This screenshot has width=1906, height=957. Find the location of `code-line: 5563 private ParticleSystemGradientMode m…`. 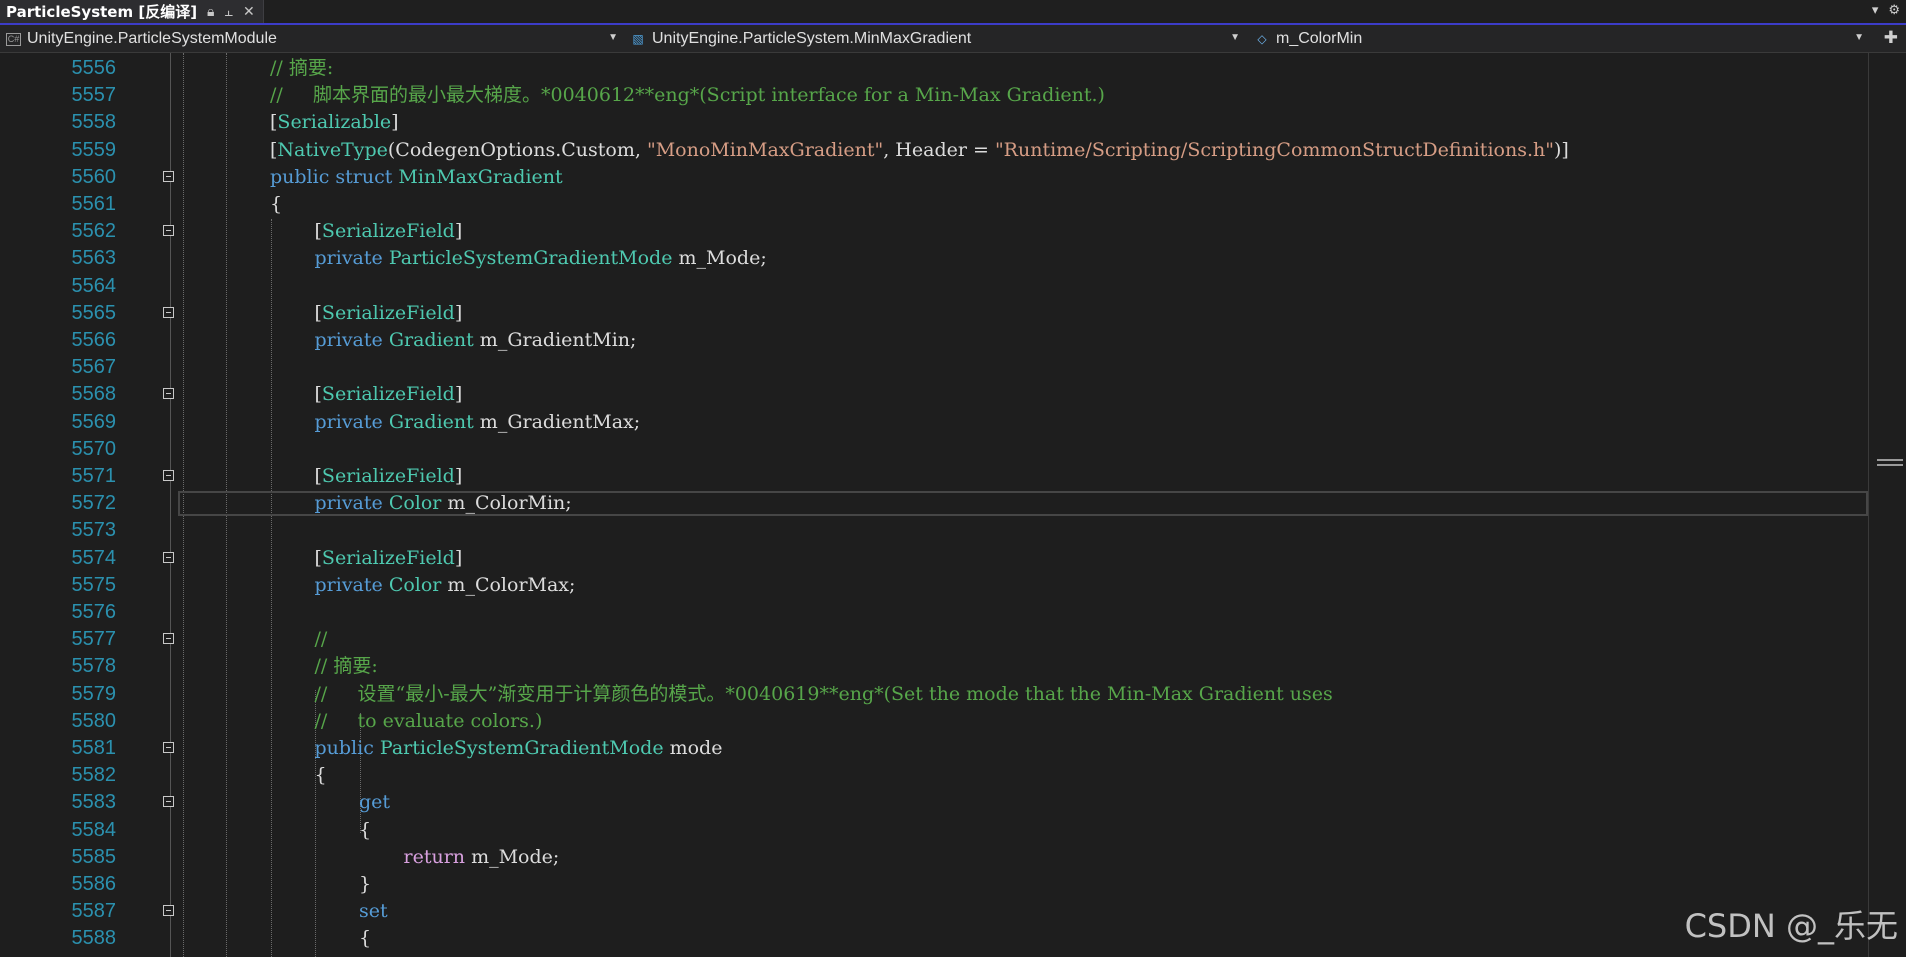

code-line: 5563 private ParticleSystemGradientMode m… is located at coordinates (933, 258).